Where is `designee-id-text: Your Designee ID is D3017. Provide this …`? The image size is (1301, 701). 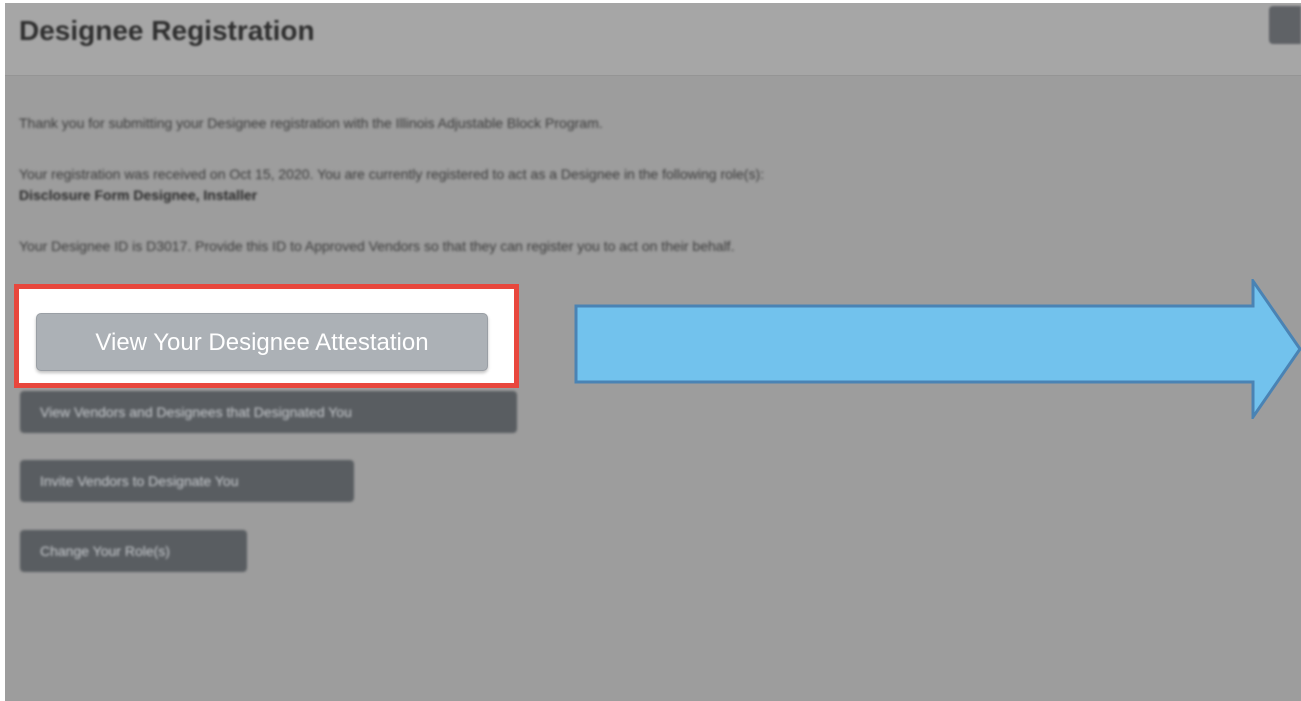 designee-id-text: Your Designee ID is D3017. Provide this … is located at coordinates (377, 246).